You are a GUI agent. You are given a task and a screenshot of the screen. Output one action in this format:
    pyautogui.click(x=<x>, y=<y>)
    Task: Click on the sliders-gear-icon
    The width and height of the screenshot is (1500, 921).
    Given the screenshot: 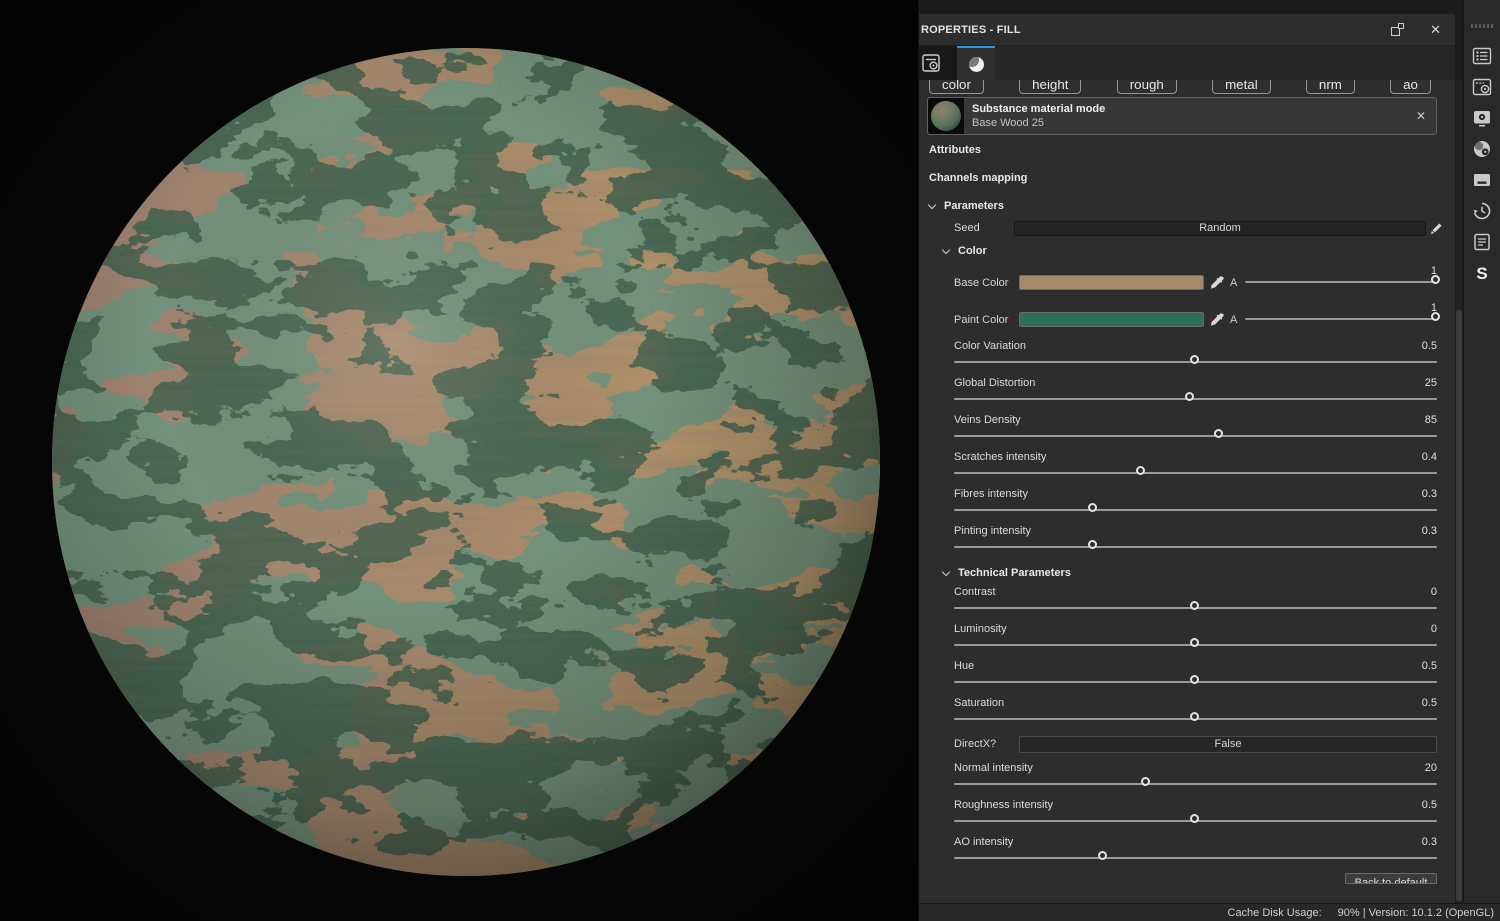 What is the action you would take?
    pyautogui.click(x=931, y=63)
    